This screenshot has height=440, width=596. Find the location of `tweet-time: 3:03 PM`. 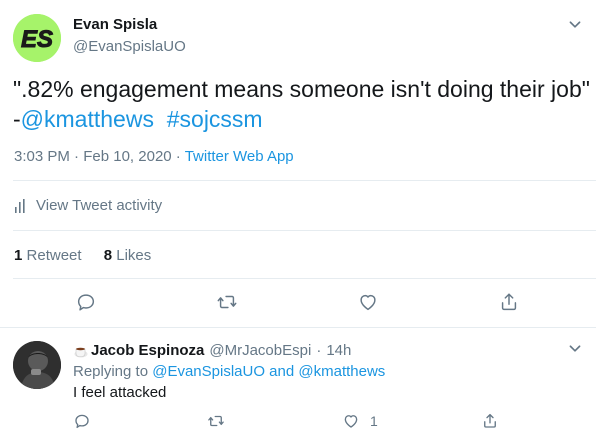

tweet-time: 3:03 PM is located at coordinates (42, 156).